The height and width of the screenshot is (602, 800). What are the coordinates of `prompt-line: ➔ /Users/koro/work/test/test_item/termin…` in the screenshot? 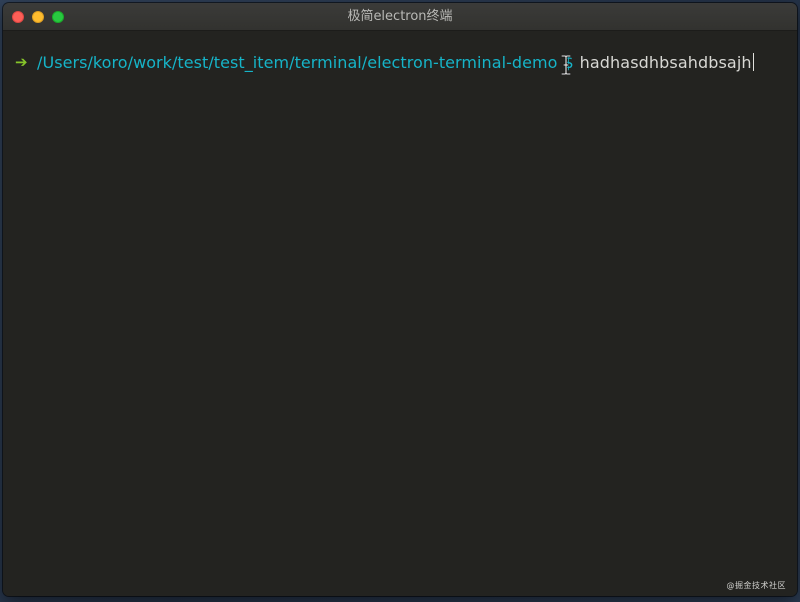 It's located at (406, 62).